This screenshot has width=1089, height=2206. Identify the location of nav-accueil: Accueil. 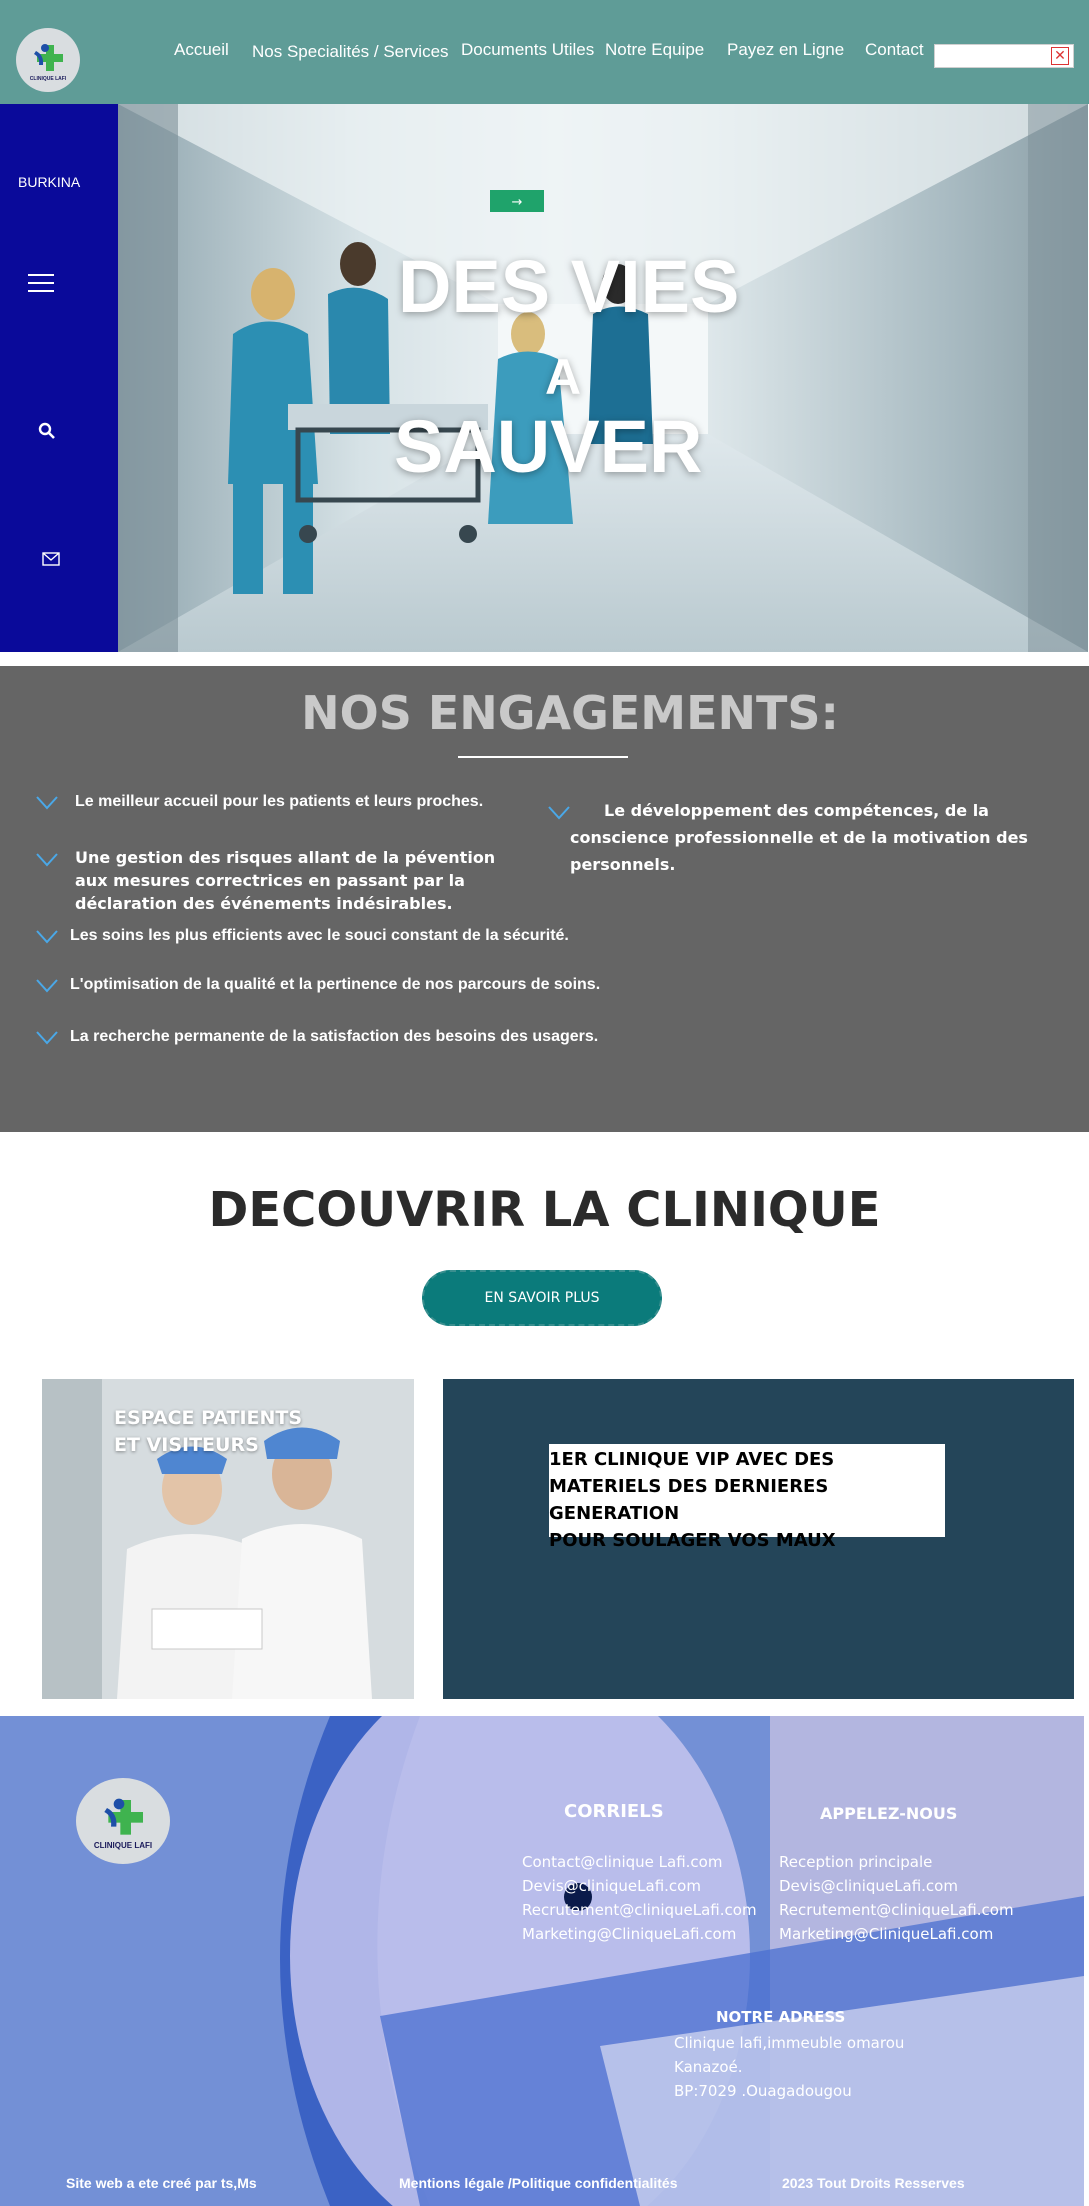
(201, 50).